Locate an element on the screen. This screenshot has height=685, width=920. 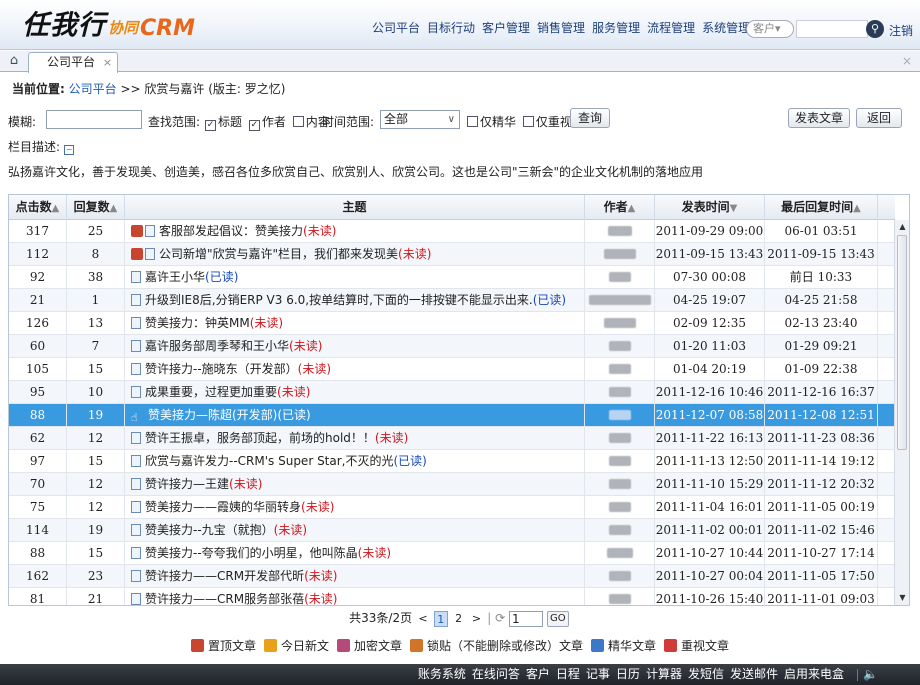
post-title-cell: 赞许王振卓，服务部顶起，前场的hold！！(未读) is located at coordinates (355, 438).